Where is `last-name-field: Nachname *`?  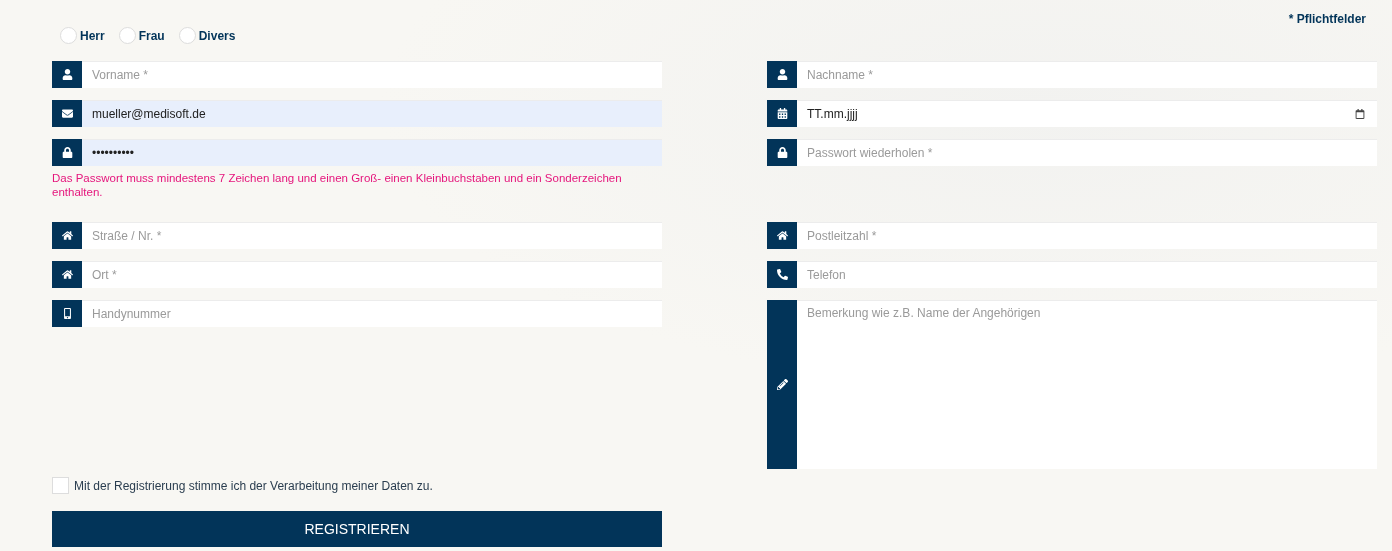
last-name-field: Nachname * is located at coordinates (1087, 74).